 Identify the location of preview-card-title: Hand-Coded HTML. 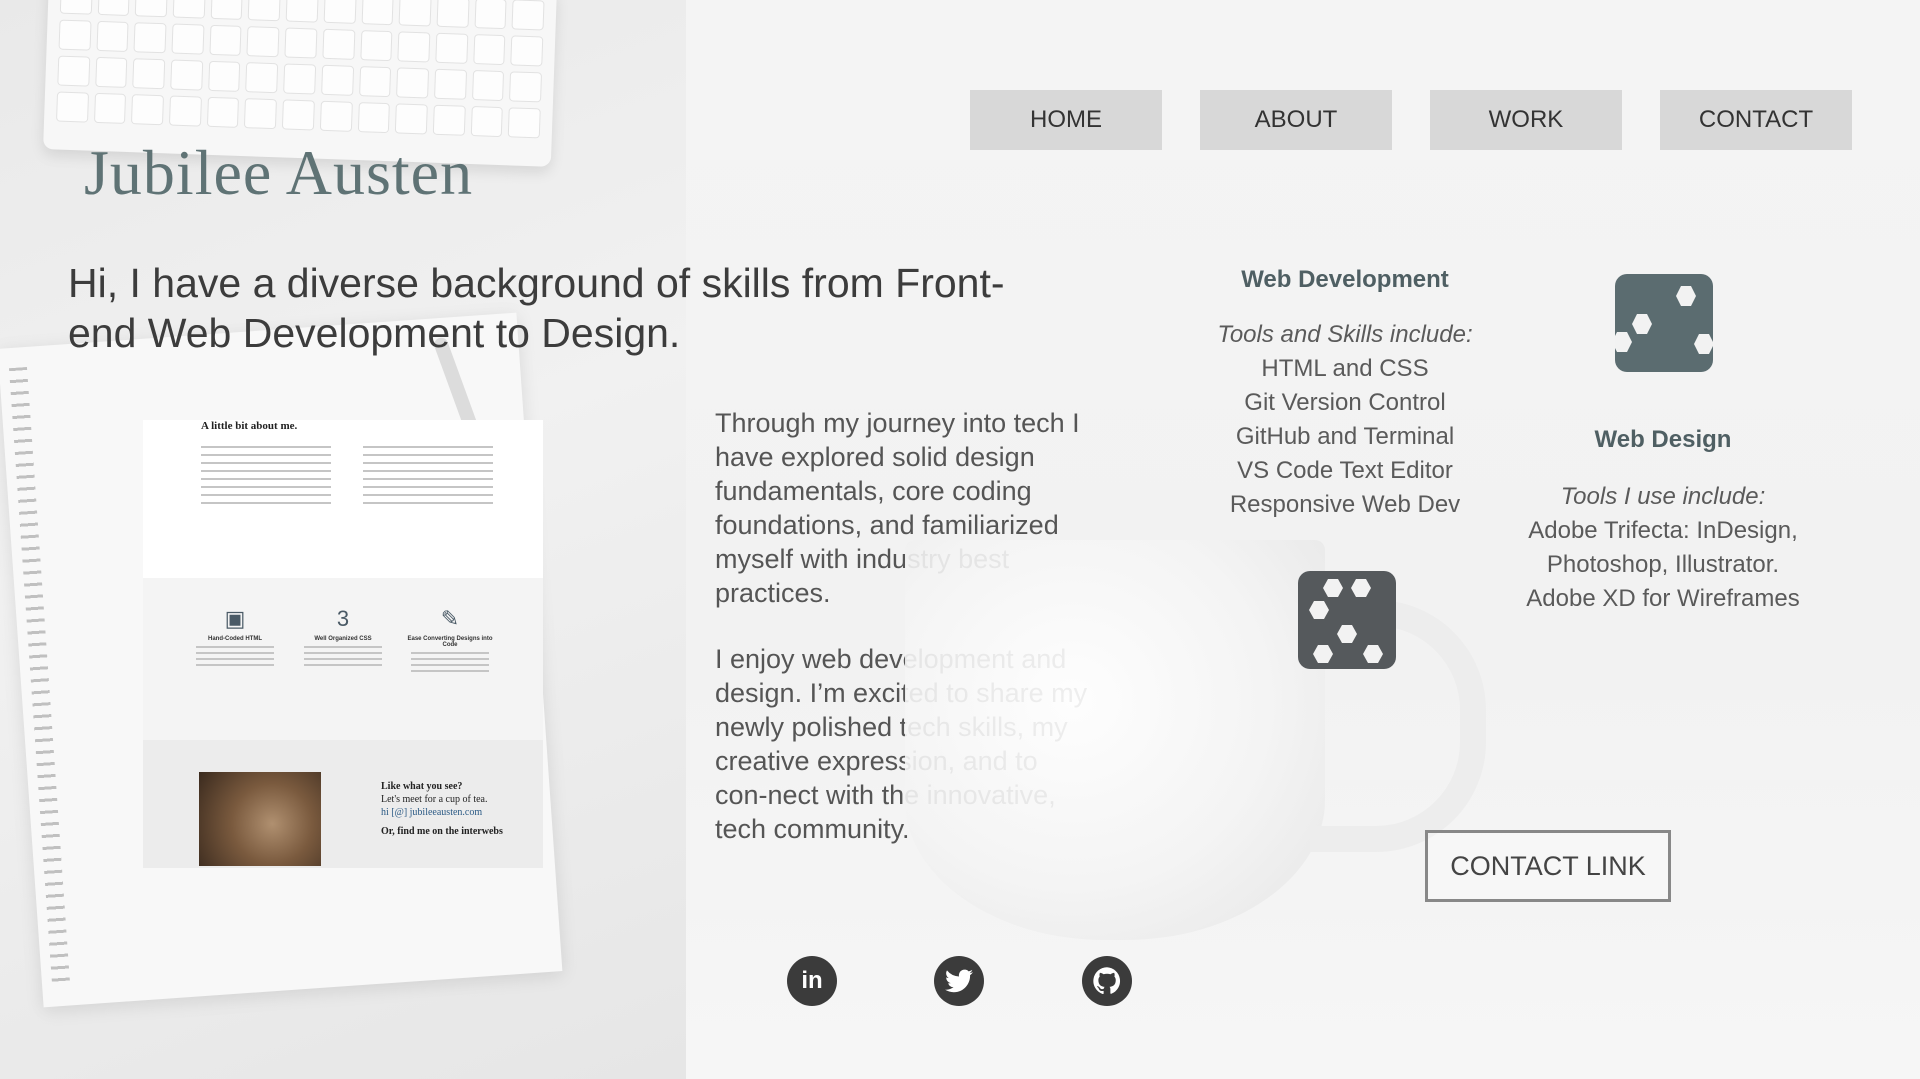
(235, 639).